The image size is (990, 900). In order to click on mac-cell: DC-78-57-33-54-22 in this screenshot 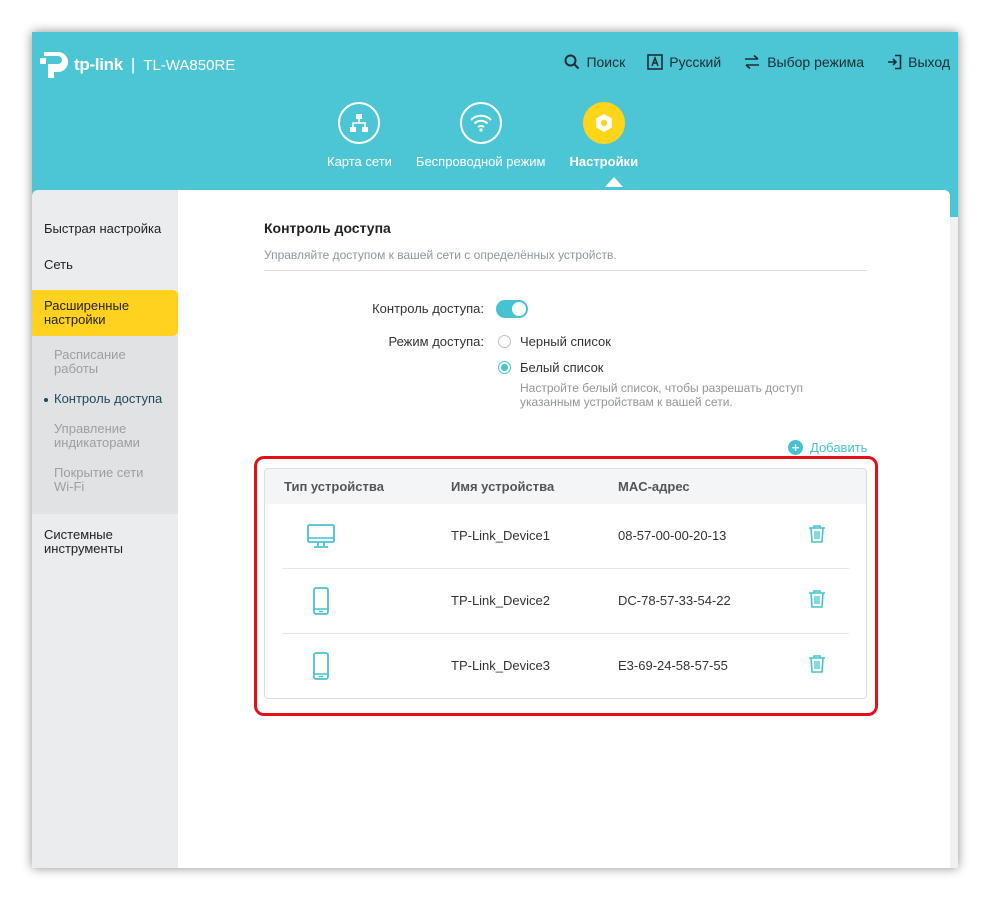, I will do `click(674, 600)`.